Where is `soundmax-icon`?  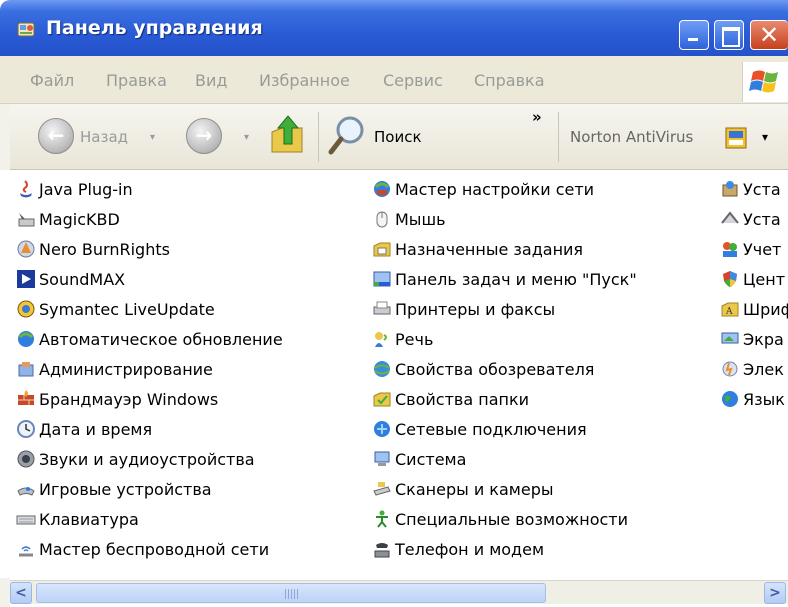
soundmax-icon is located at coordinates (26, 279).